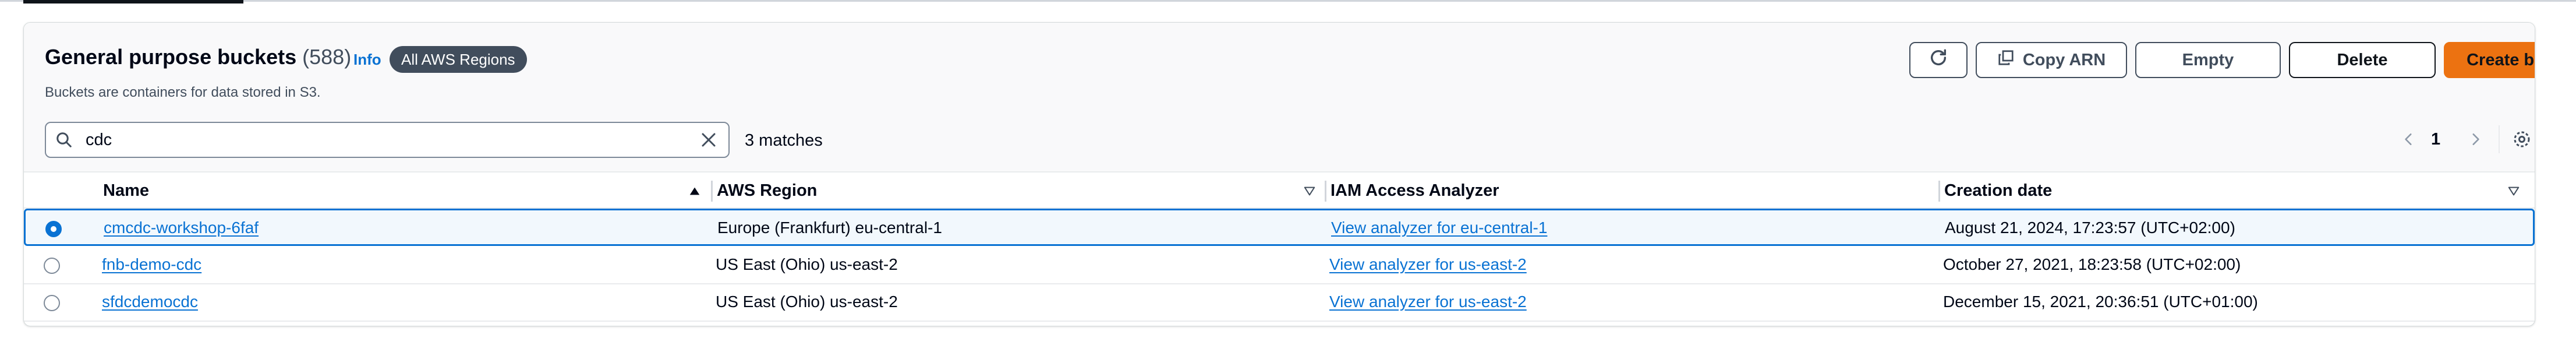  What do you see at coordinates (695, 191) in the screenshot?
I see `sort-ascending-icon` at bounding box center [695, 191].